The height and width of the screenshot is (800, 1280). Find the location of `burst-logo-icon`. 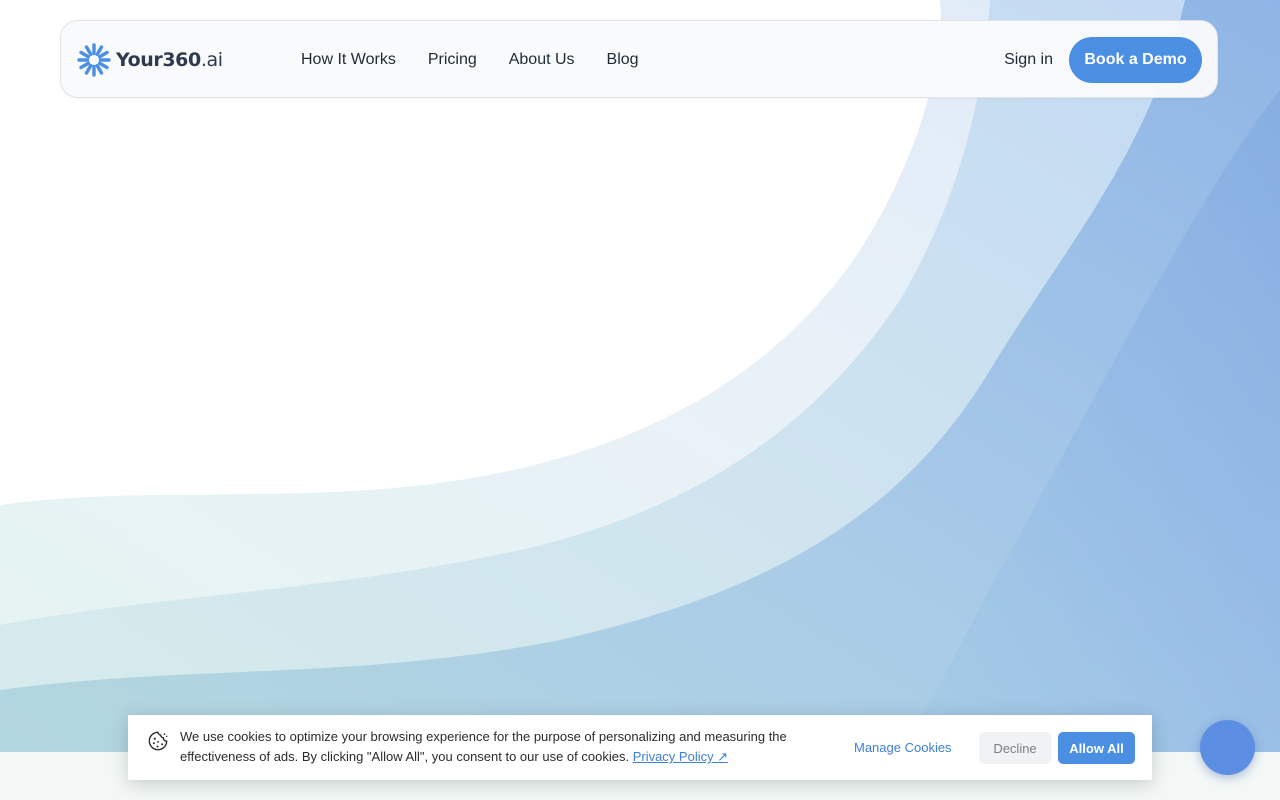

burst-logo-icon is located at coordinates (94, 60).